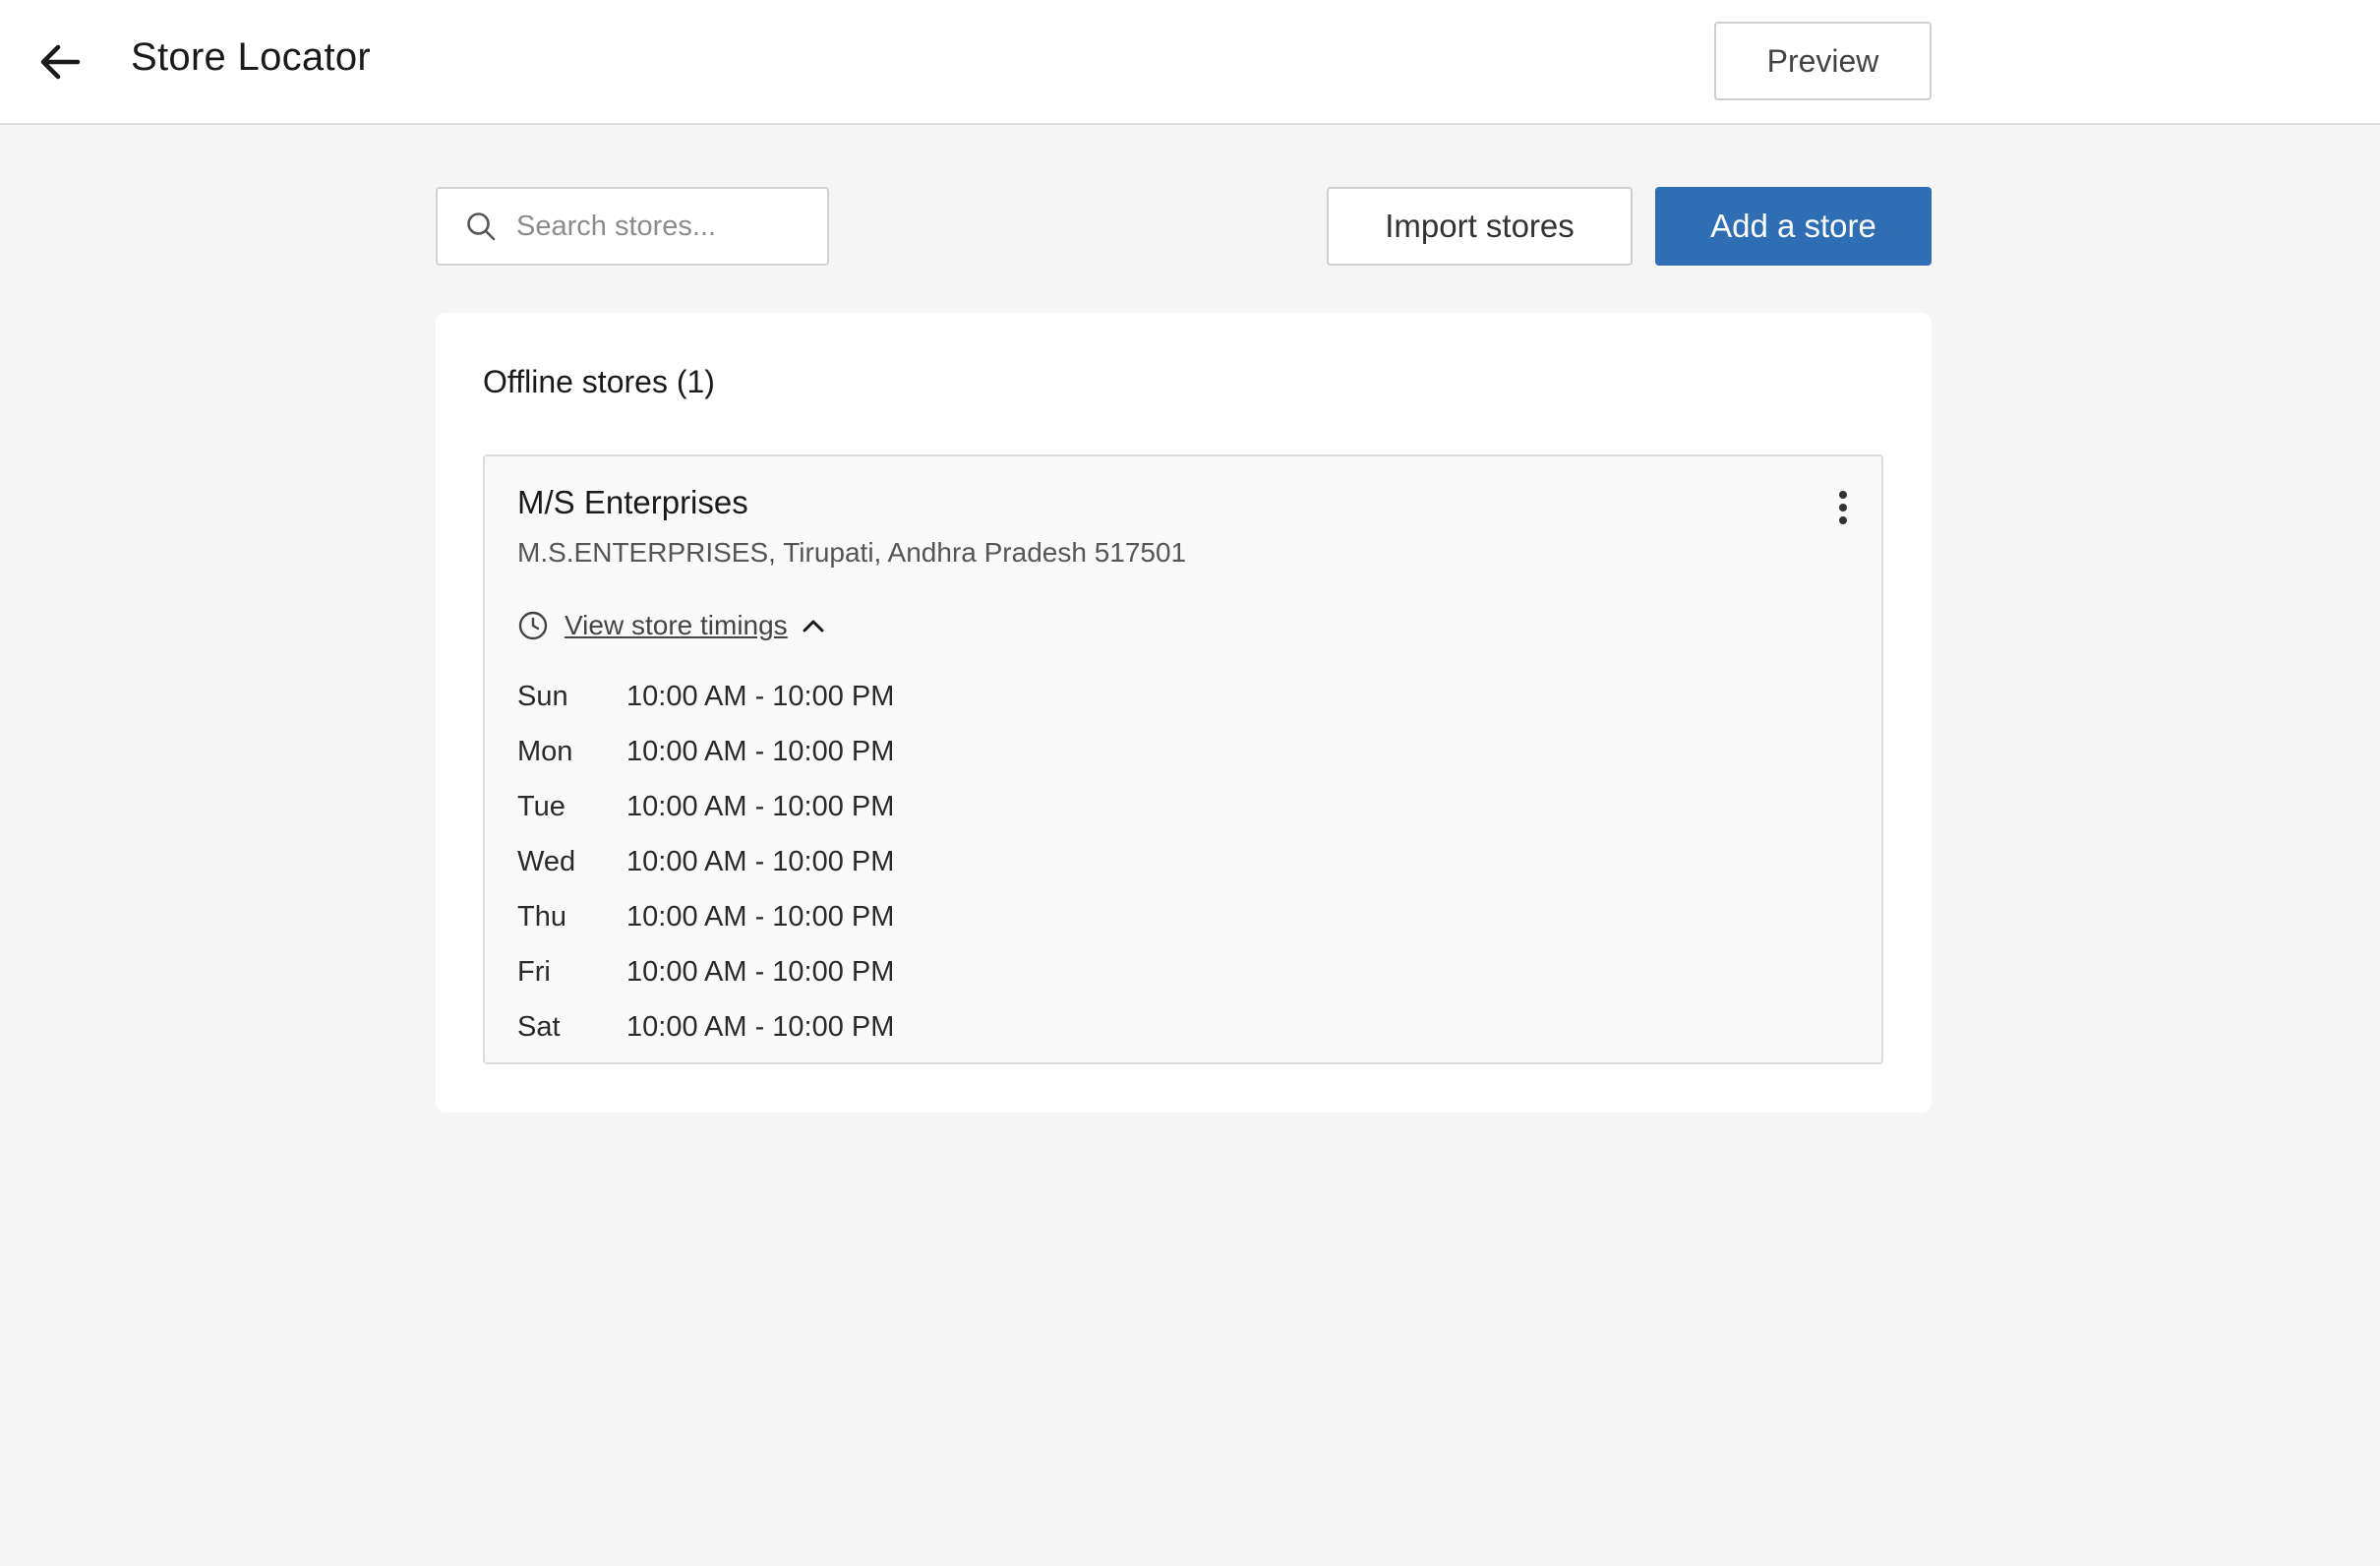 This screenshot has height=1566, width=2380. I want to click on hours-row: Wed 10:00 AM - 10:00 PM, so click(705, 861).